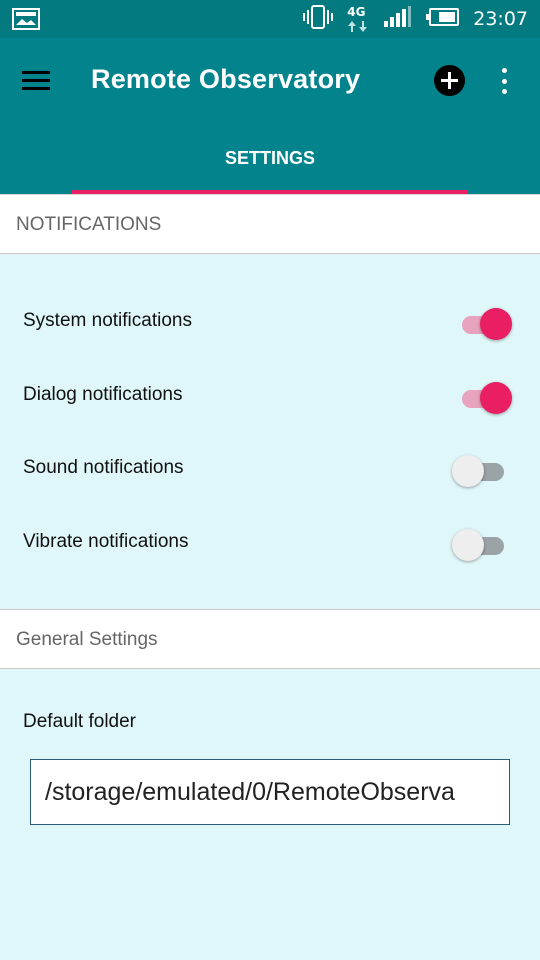 This screenshot has width=540, height=960. Describe the element at coordinates (270, 469) in the screenshot. I see `sound-notifications-row: Sound notifications` at that location.